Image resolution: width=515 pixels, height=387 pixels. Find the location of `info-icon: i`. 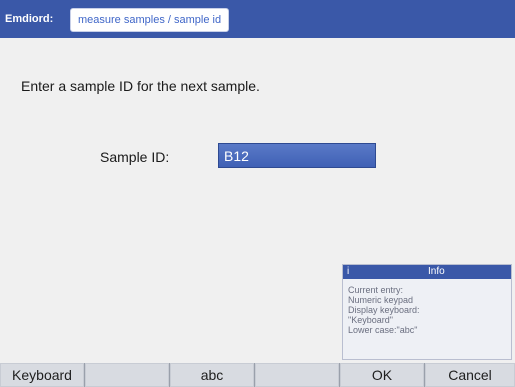

info-icon: i is located at coordinates (348, 271).